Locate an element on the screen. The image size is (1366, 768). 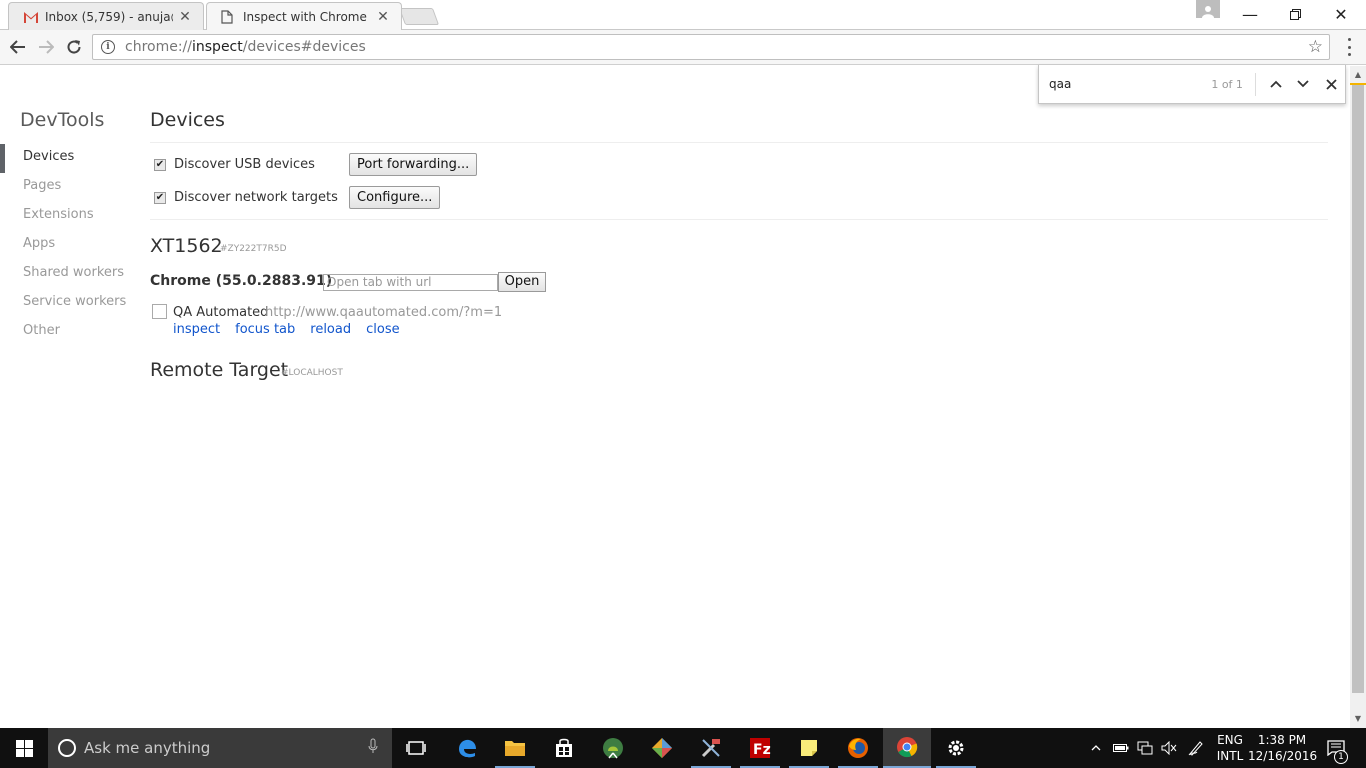
url-scheme: chrome:// is located at coordinates (158, 47).